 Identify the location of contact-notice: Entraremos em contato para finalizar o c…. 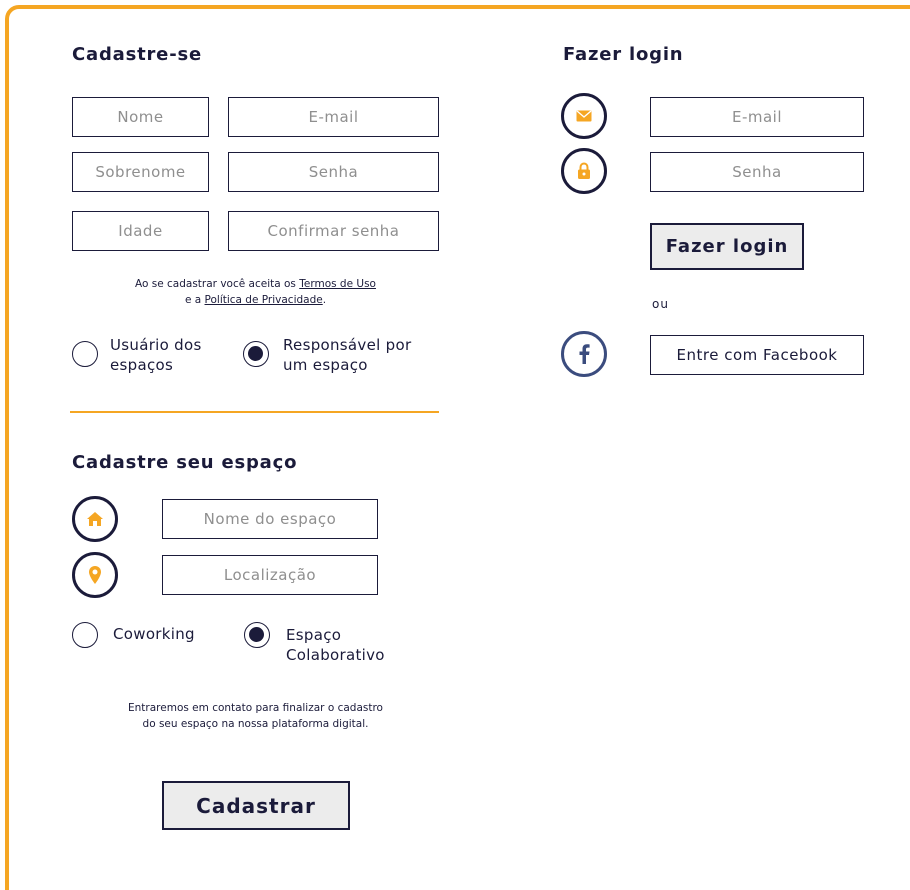
(255, 716).